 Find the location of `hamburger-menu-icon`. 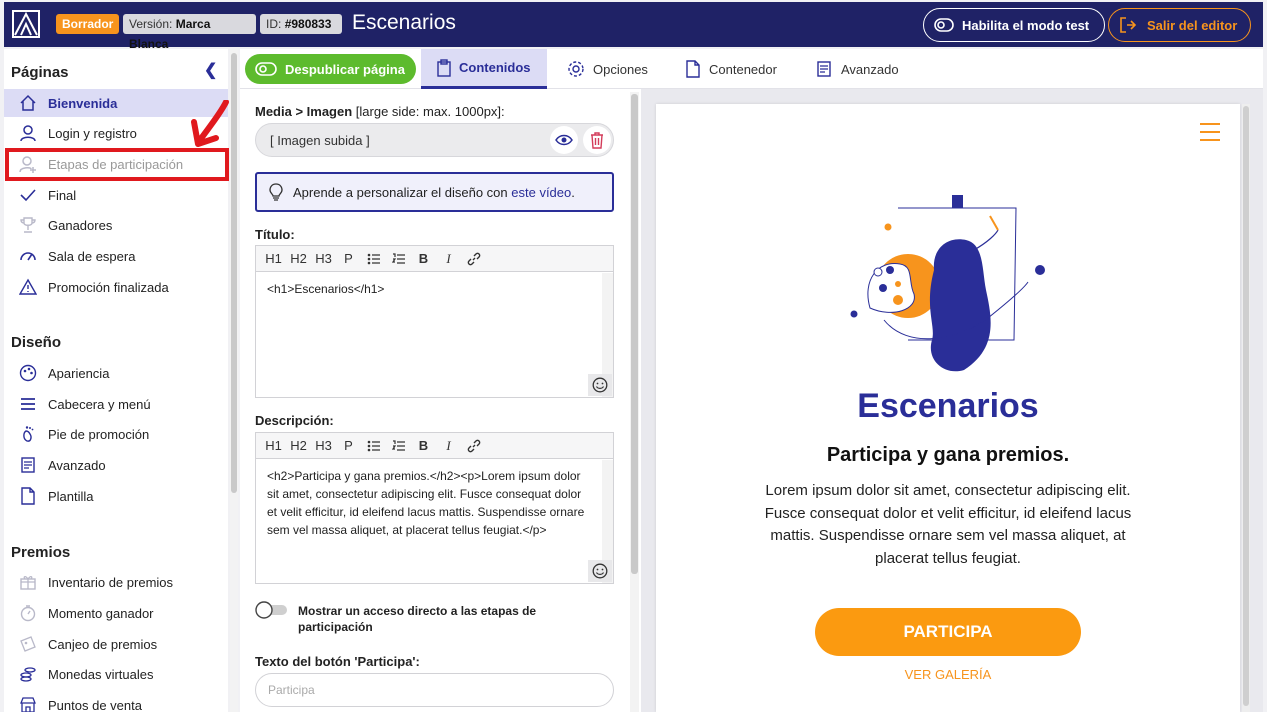

hamburger-menu-icon is located at coordinates (1210, 132).